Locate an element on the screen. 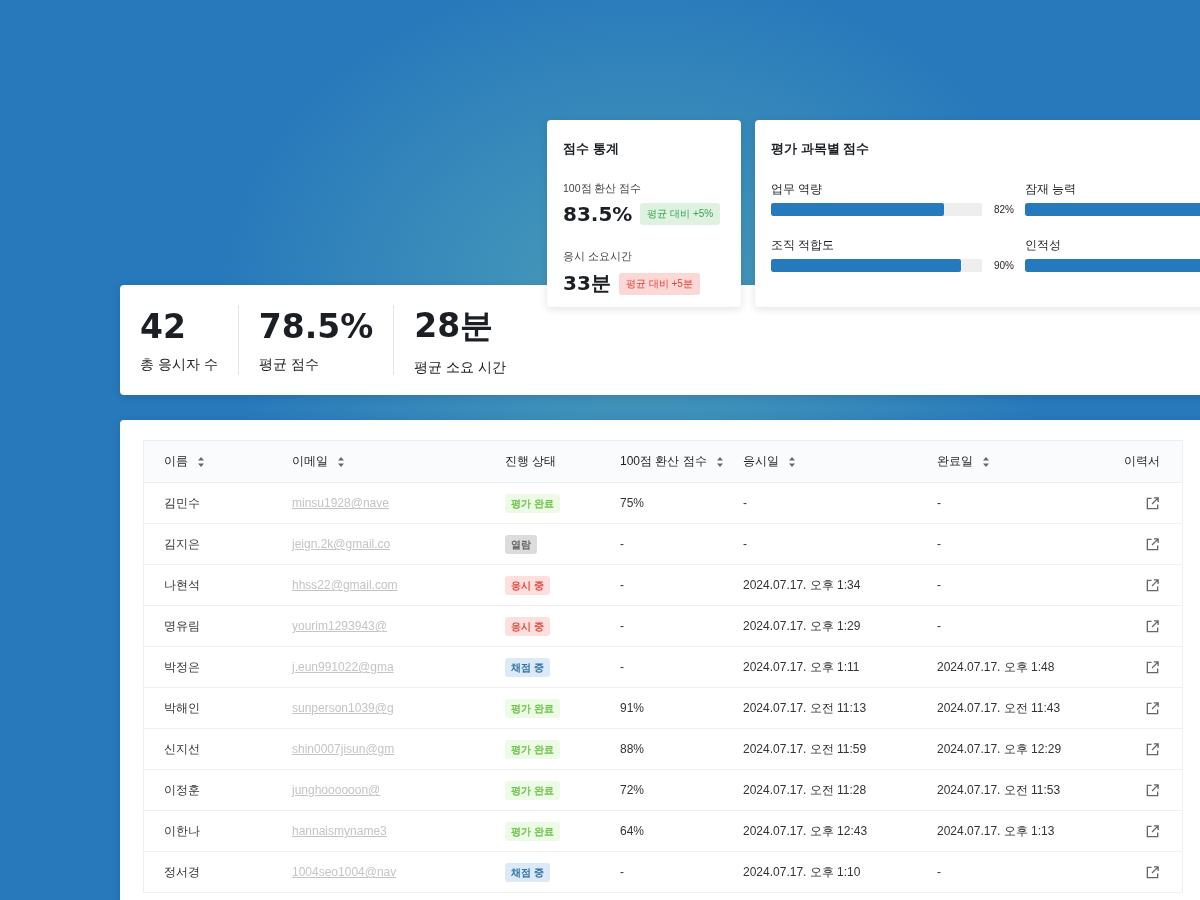 This screenshot has height=900, width=1200. subject-label: 조직 적합도 is located at coordinates (803, 245).